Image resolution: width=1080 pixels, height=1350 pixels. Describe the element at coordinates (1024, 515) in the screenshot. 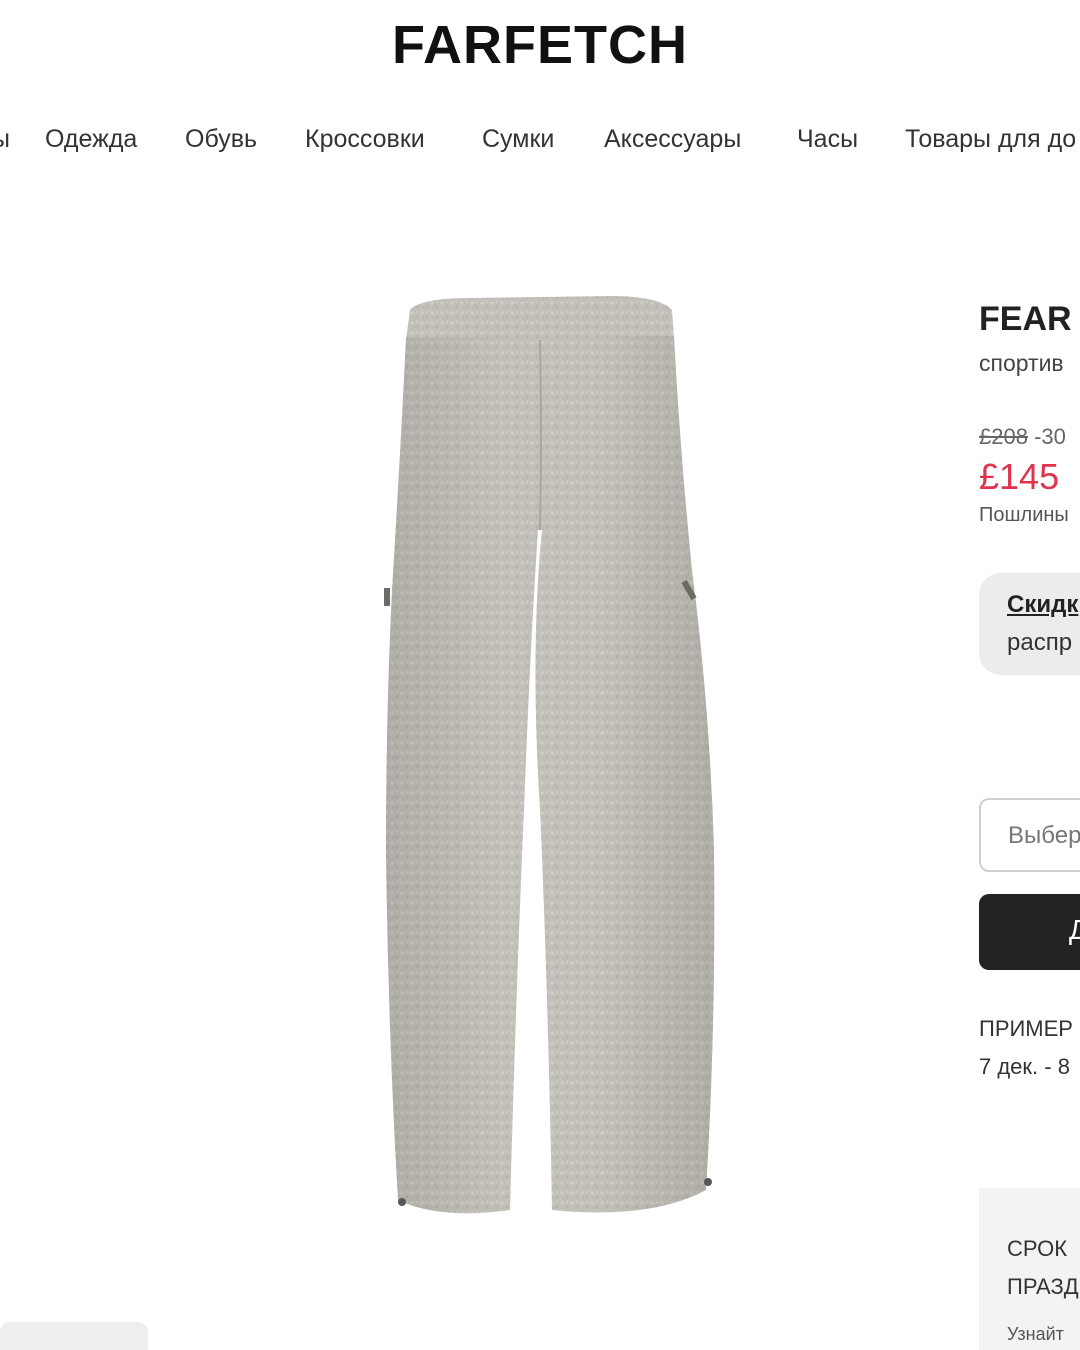

I see `duties-note: Пошлины` at that location.